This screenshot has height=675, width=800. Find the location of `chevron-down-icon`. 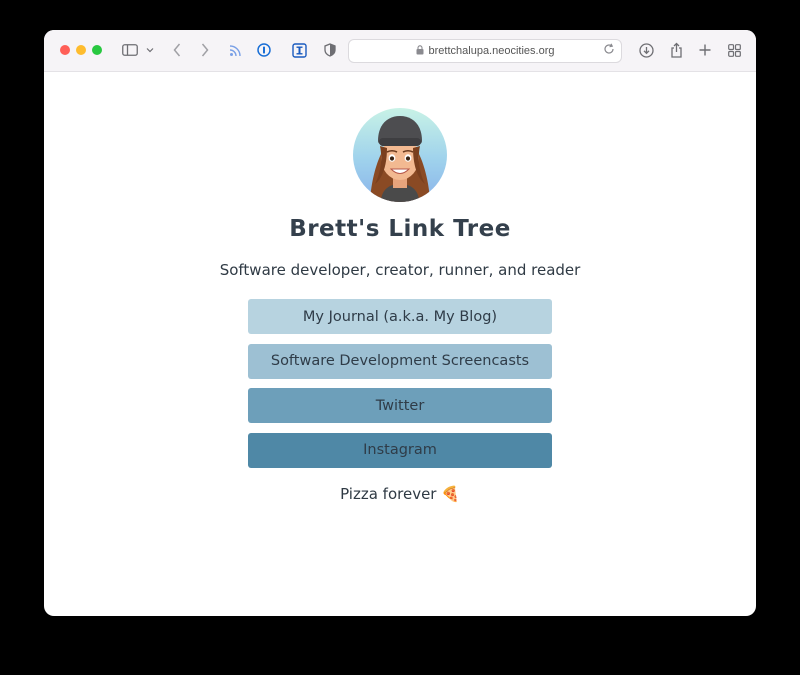

chevron-down-icon is located at coordinates (150, 50).